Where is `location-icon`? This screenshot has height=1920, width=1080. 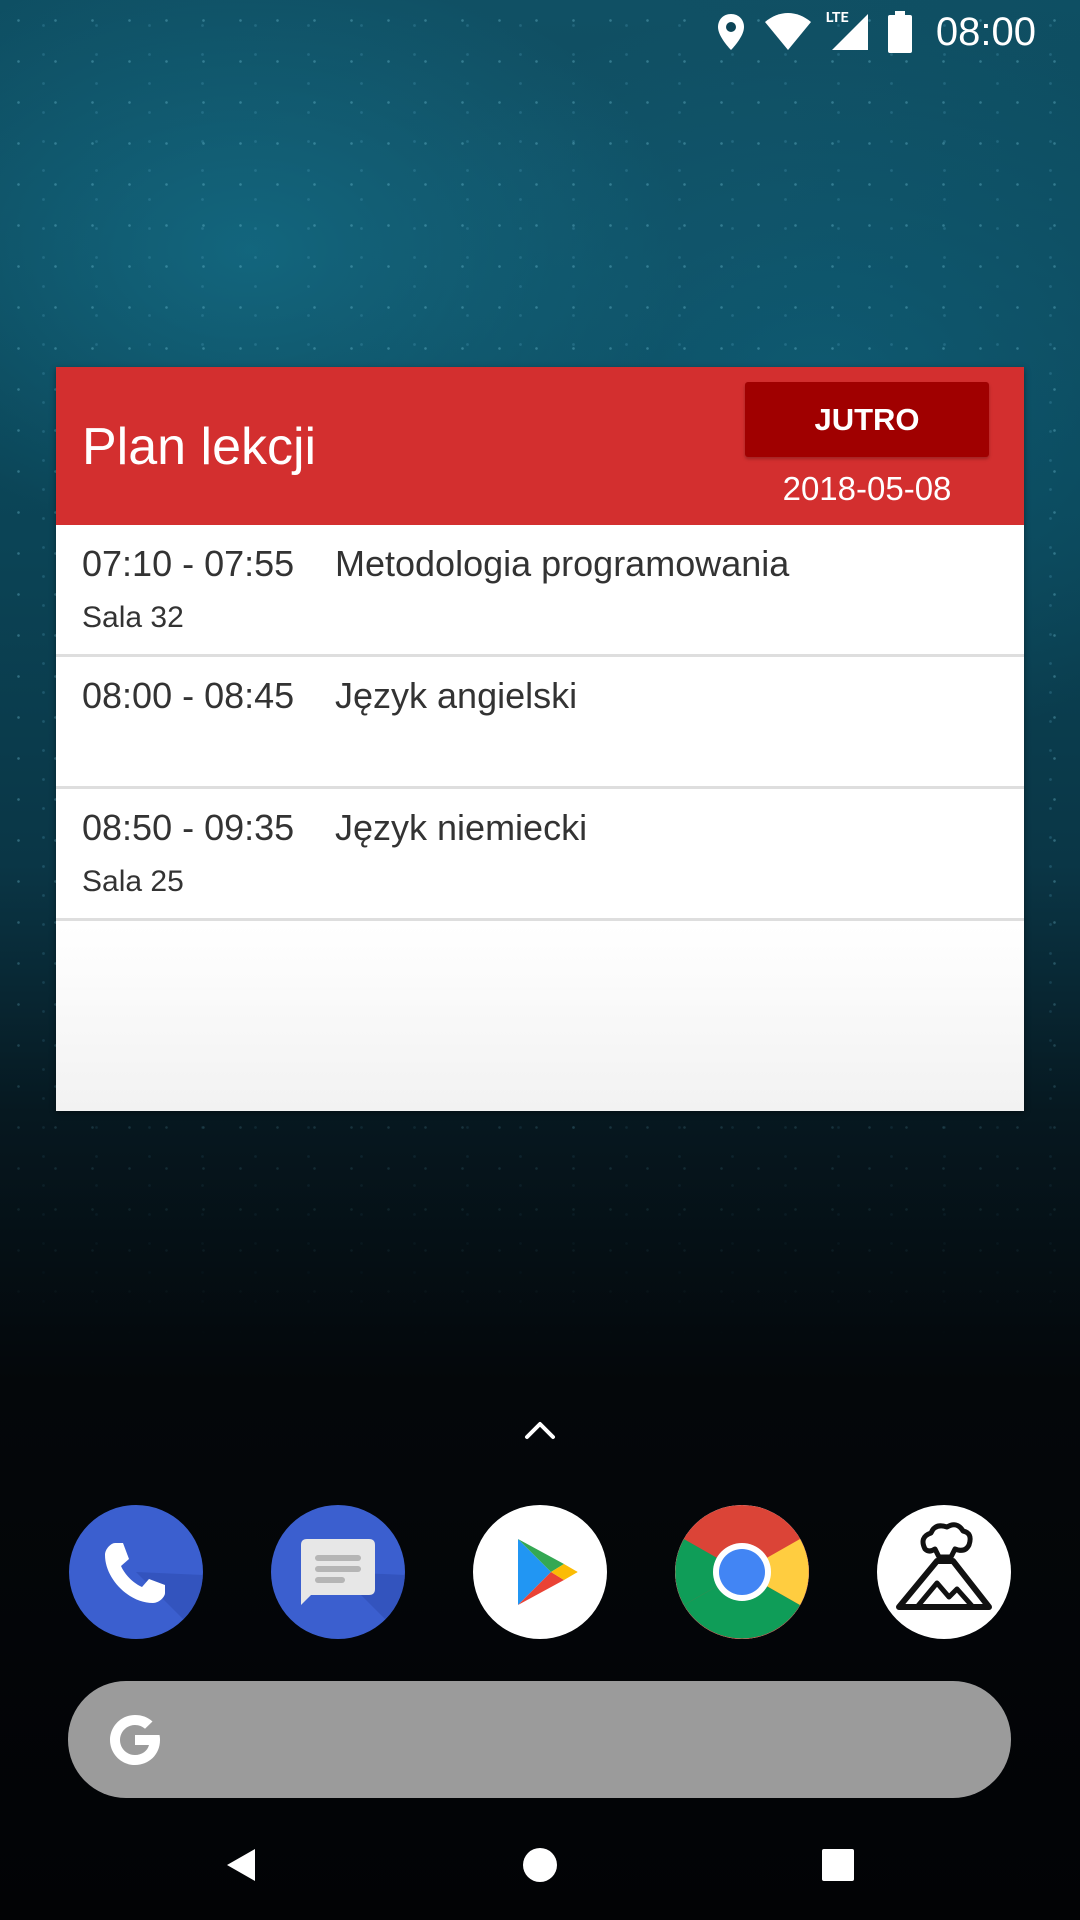 location-icon is located at coordinates (731, 32).